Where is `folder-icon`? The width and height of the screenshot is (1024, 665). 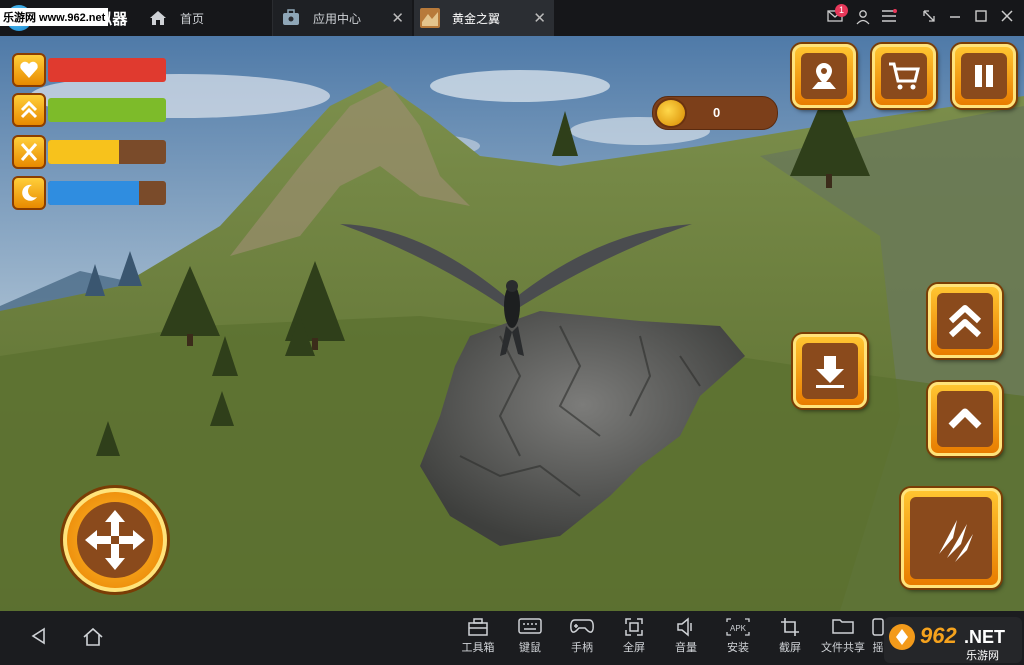 folder-icon is located at coordinates (843, 628).